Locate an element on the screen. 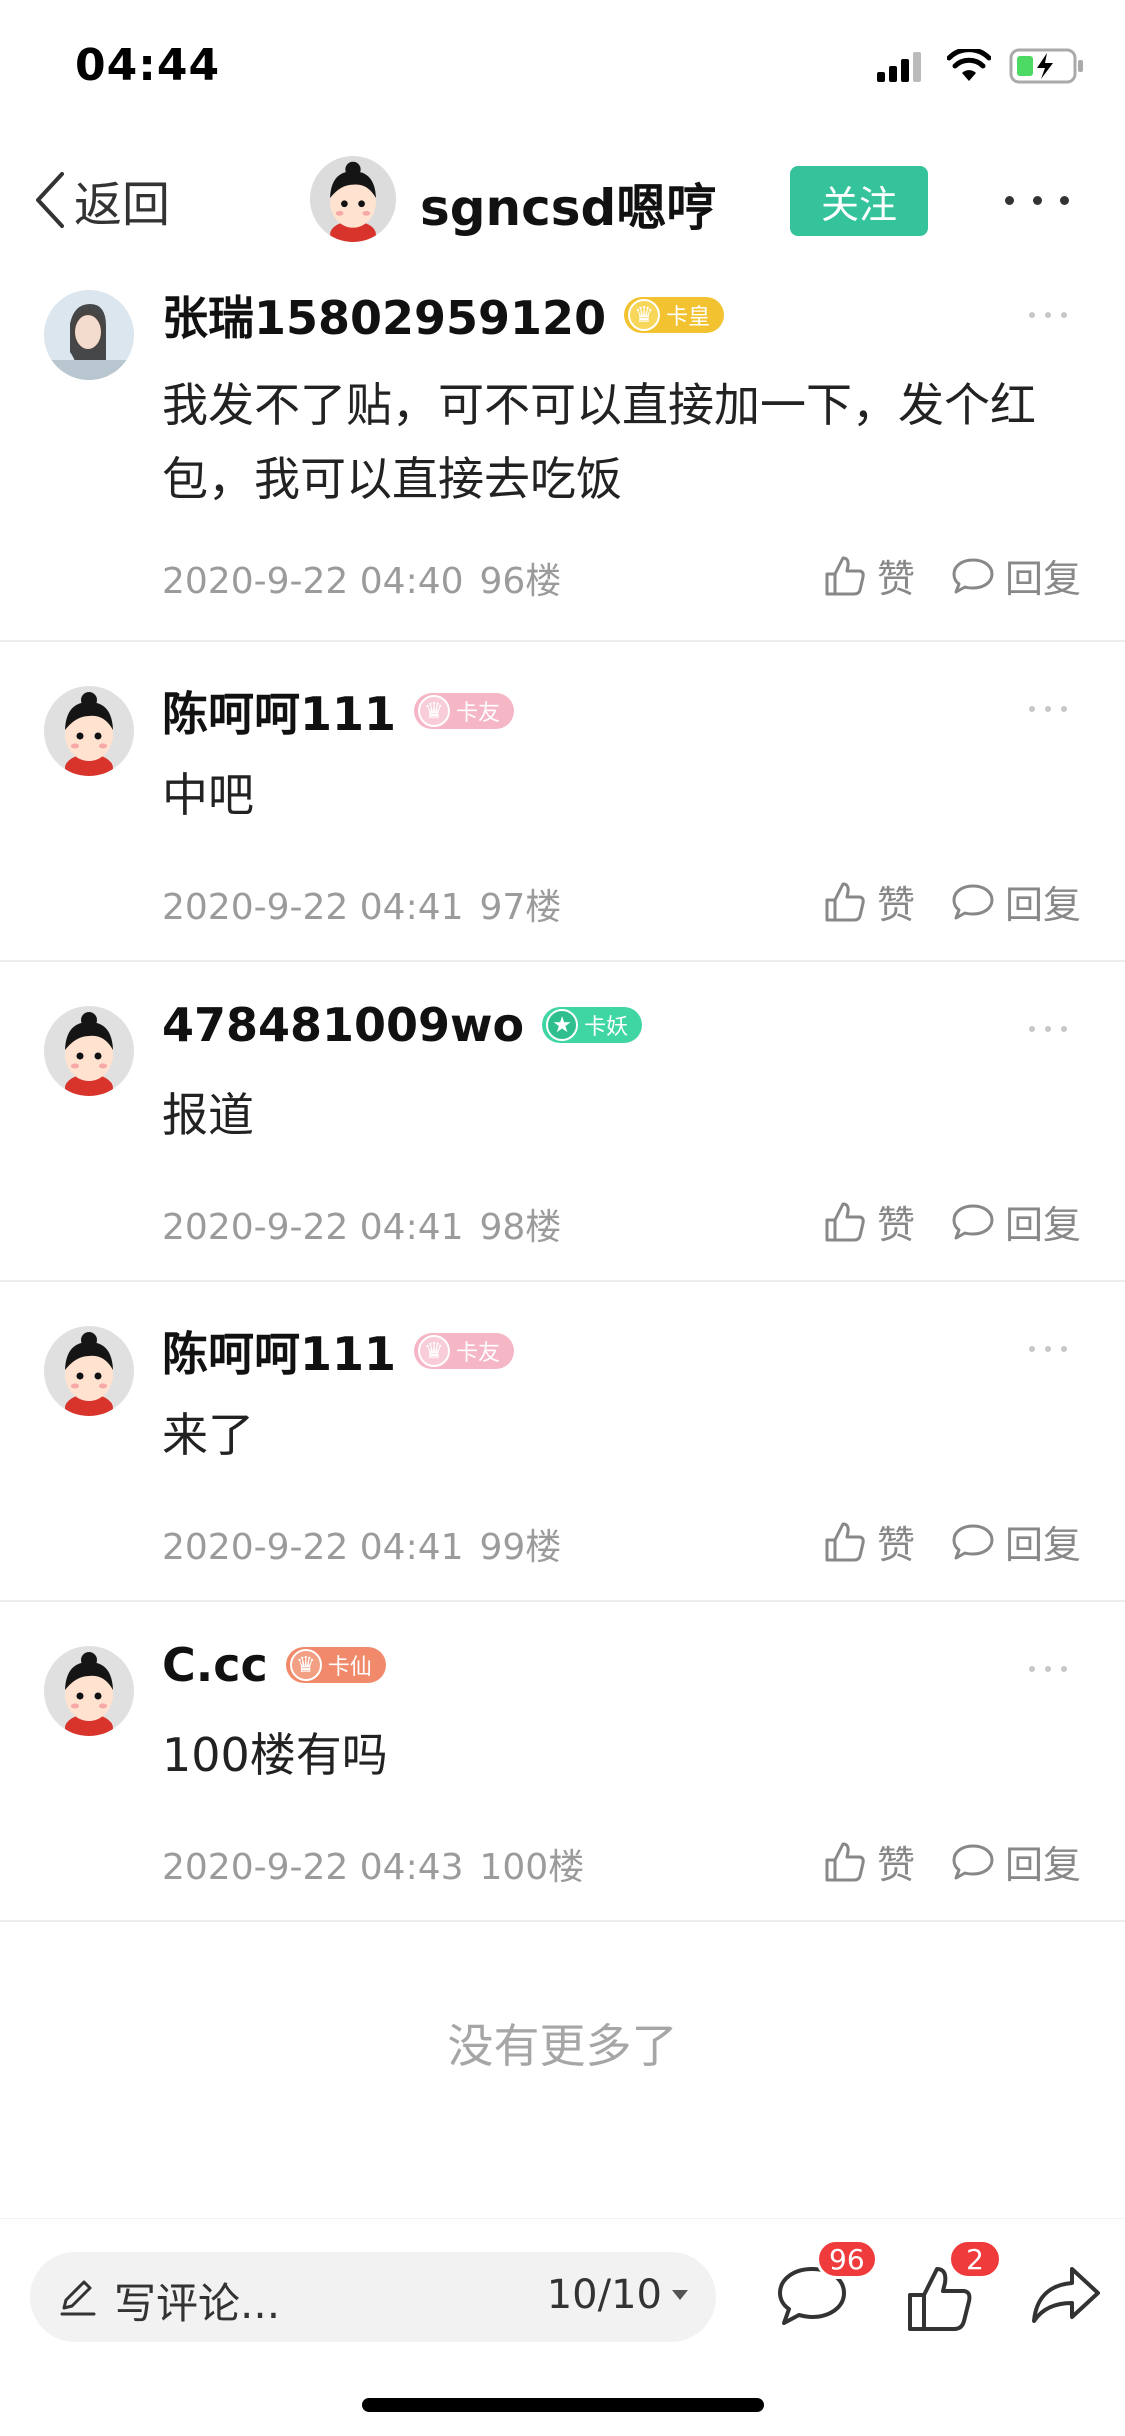 This screenshot has height=2436, width=1125. page-indicator-label: 10/10 is located at coordinates (604, 2295).